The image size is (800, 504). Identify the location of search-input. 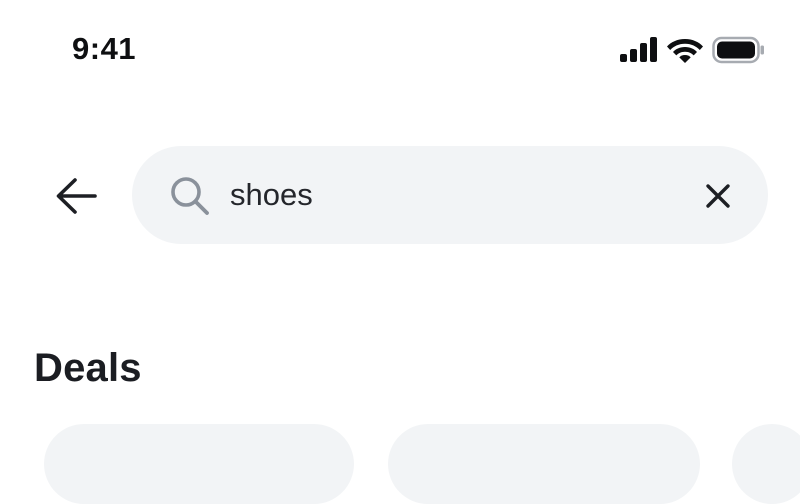
(450, 195).